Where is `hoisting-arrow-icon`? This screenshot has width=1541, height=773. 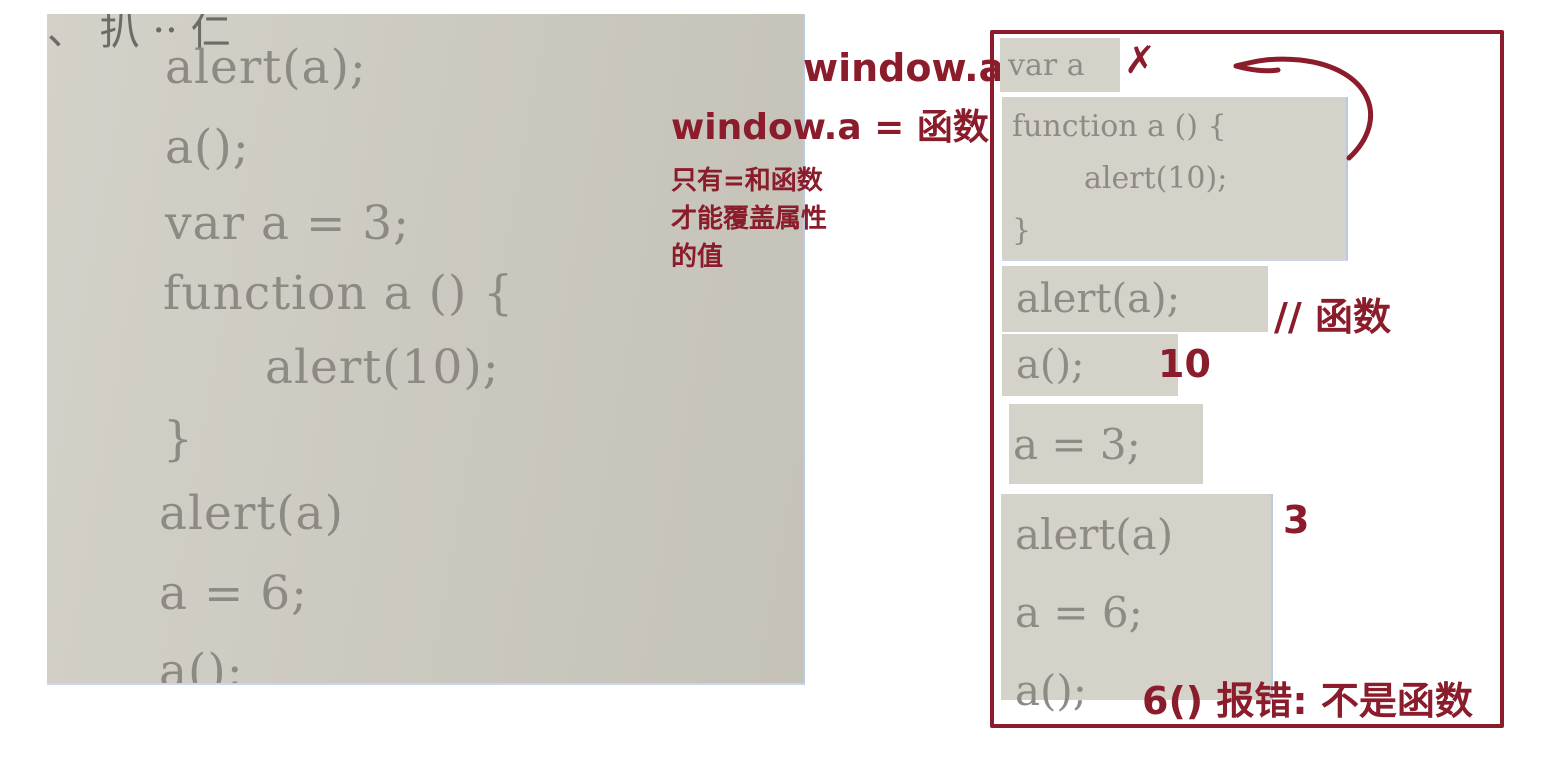
hoisting-arrow-icon is located at coordinates (1303, 108).